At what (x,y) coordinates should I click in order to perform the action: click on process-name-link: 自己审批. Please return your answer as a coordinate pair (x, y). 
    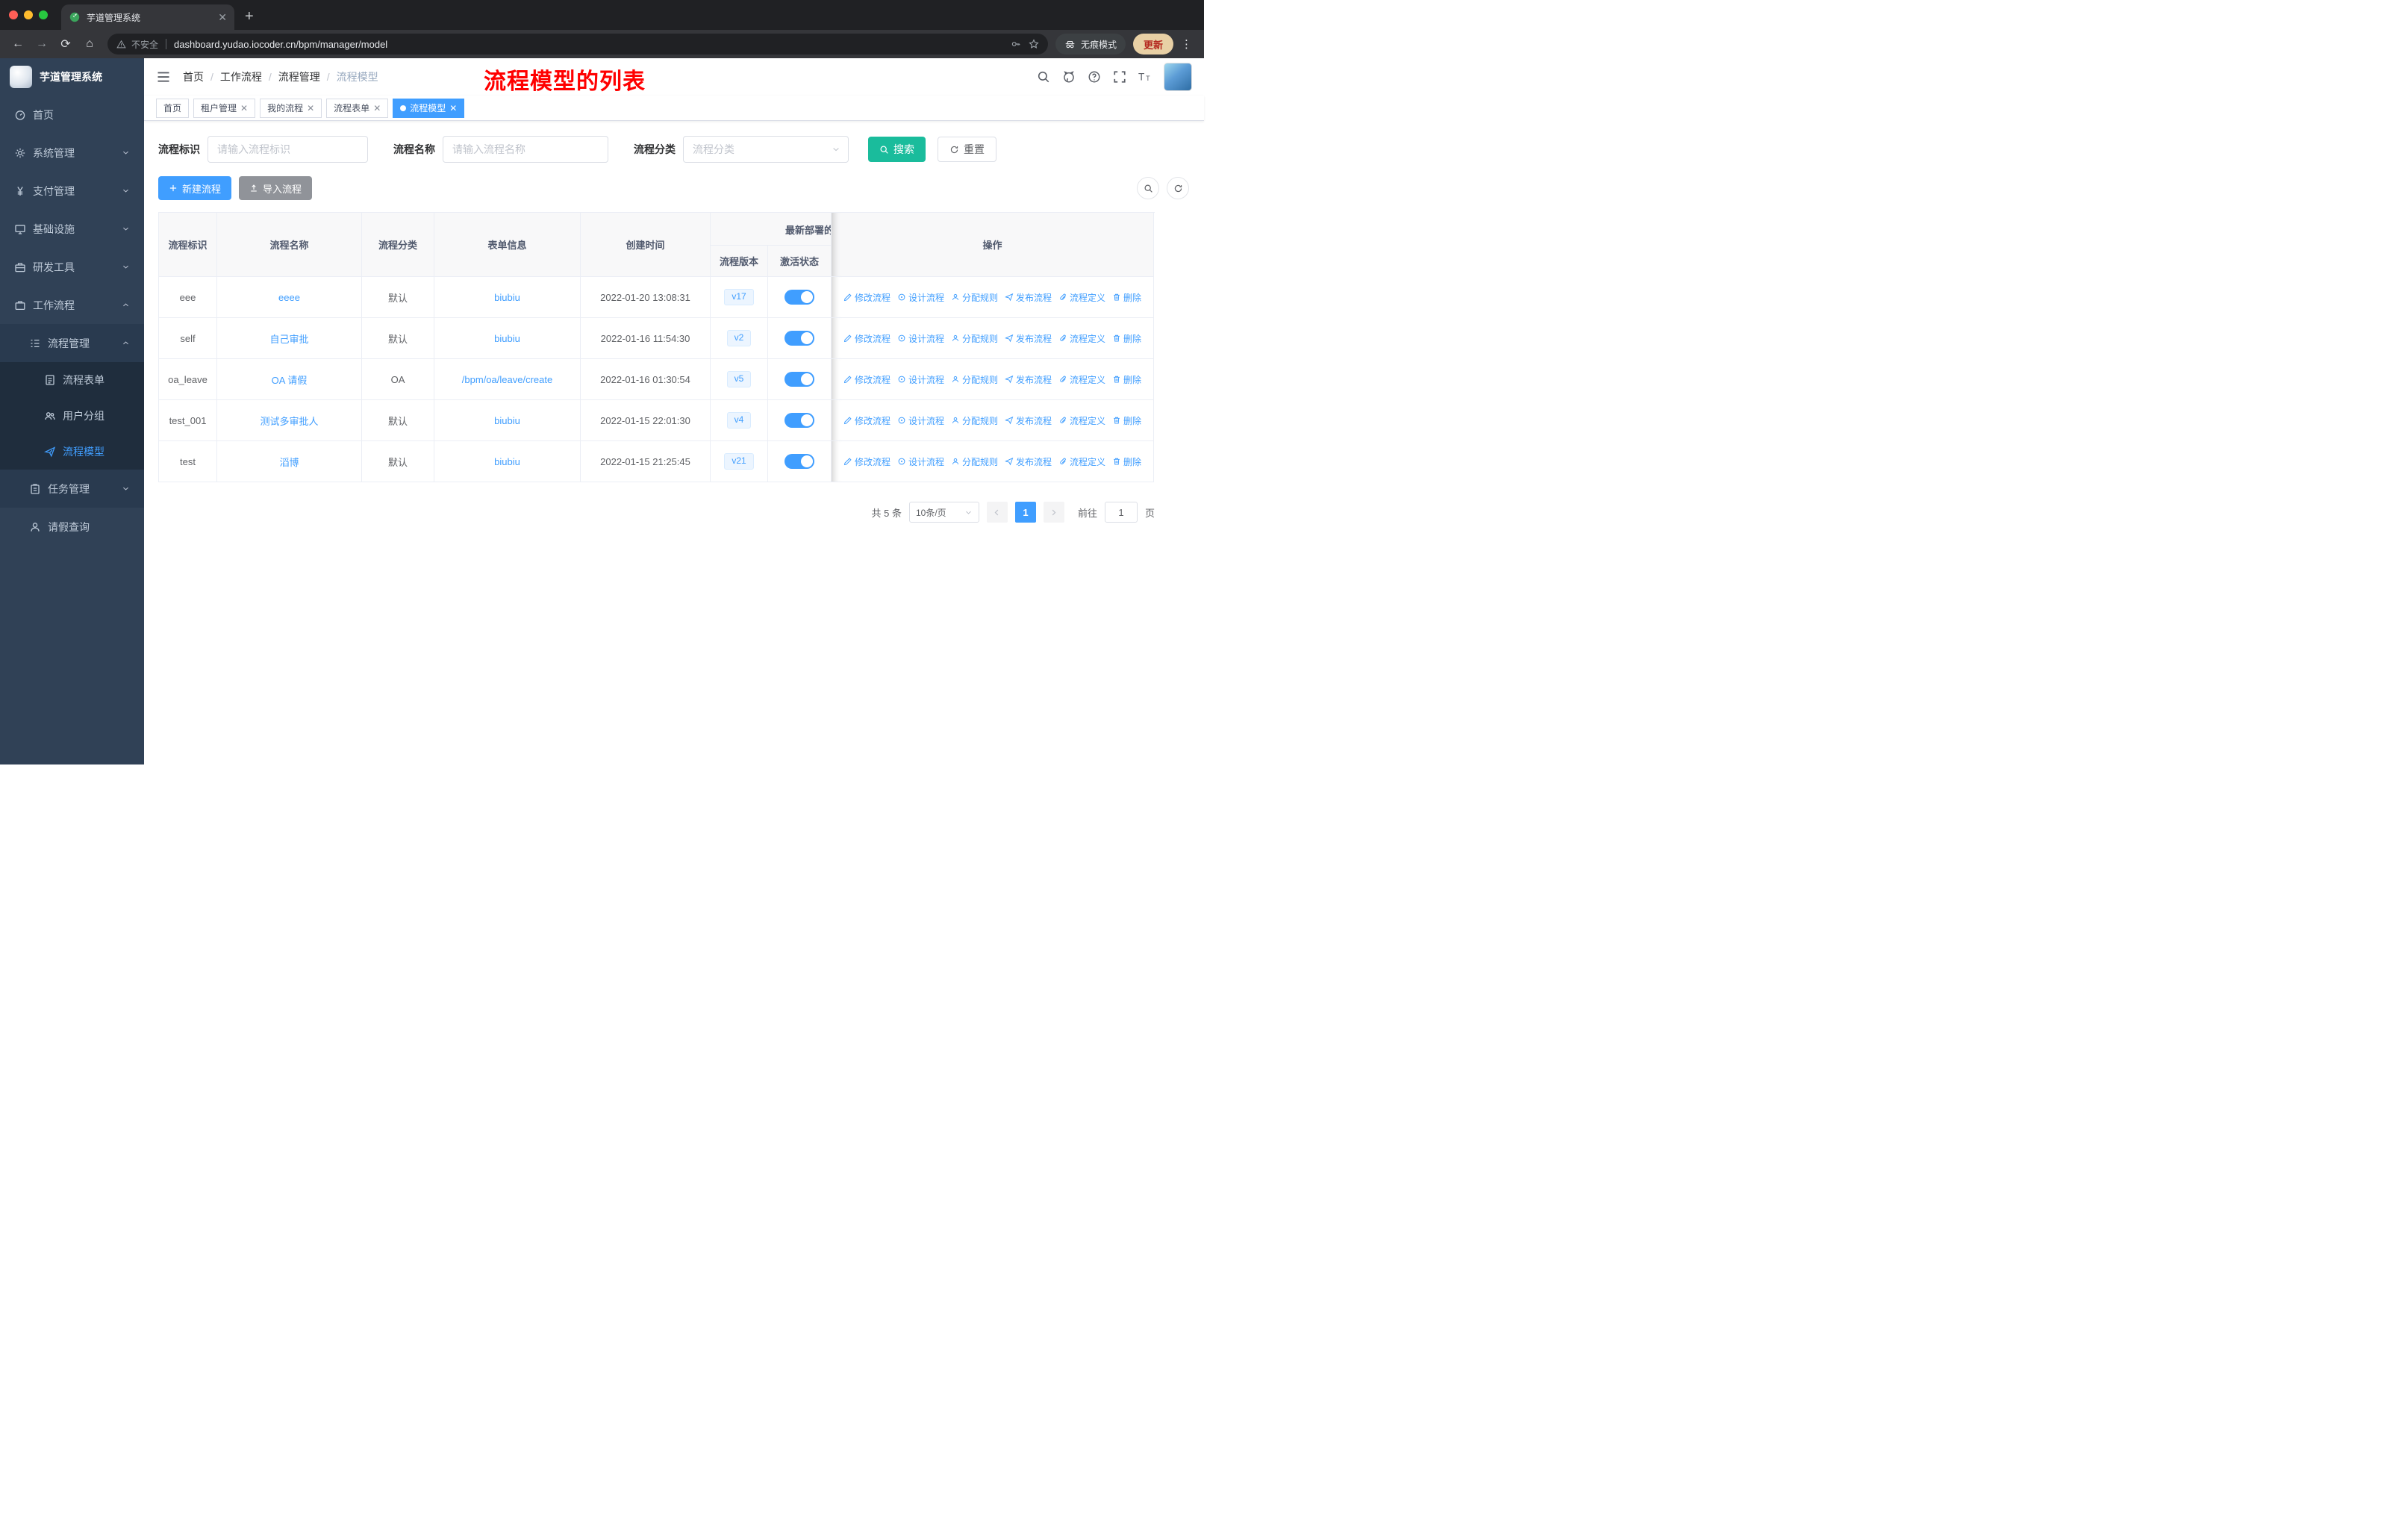
    Looking at the image, I should click on (288, 340).